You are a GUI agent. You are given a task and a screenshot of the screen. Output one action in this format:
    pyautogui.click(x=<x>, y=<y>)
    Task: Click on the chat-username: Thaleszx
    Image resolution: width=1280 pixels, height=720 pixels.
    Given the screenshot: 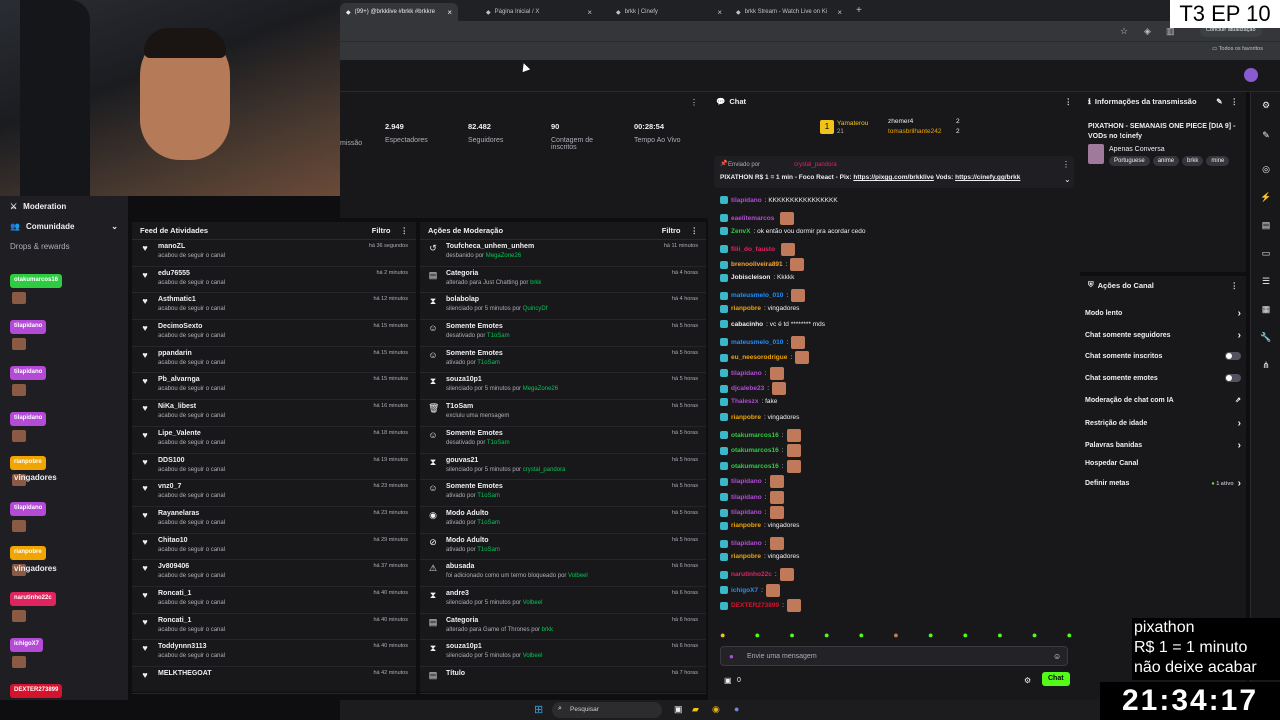 What is the action you would take?
    pyautogui.click(x=744, y=401)
    